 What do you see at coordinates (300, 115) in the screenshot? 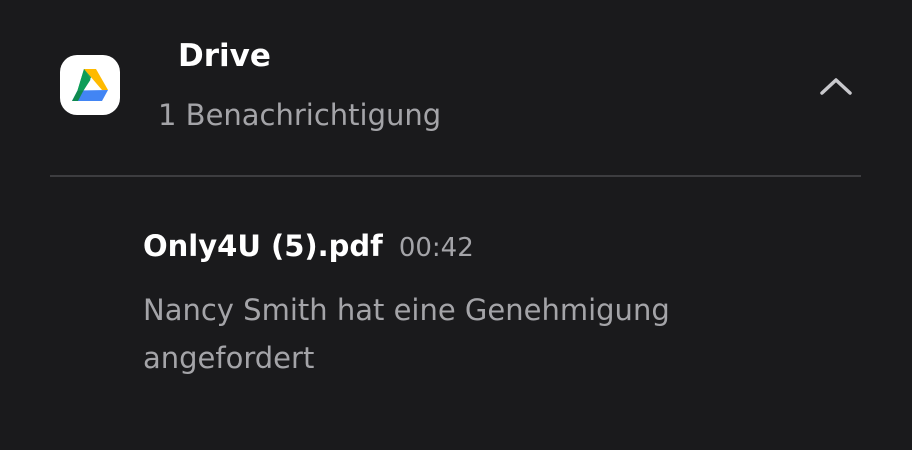
I see `notification-count: 1 Benachrichtigung` at bounding box center [300, 115].